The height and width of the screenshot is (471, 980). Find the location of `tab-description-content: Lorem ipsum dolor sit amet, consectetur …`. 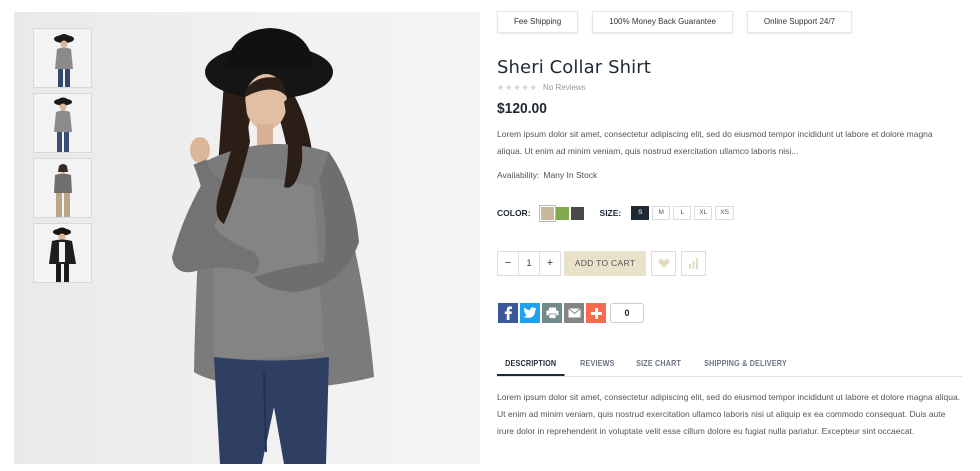

tab-description-content: Lorem ipsum dolor sit amet, consectetur … is located at coordinates (729, 414).